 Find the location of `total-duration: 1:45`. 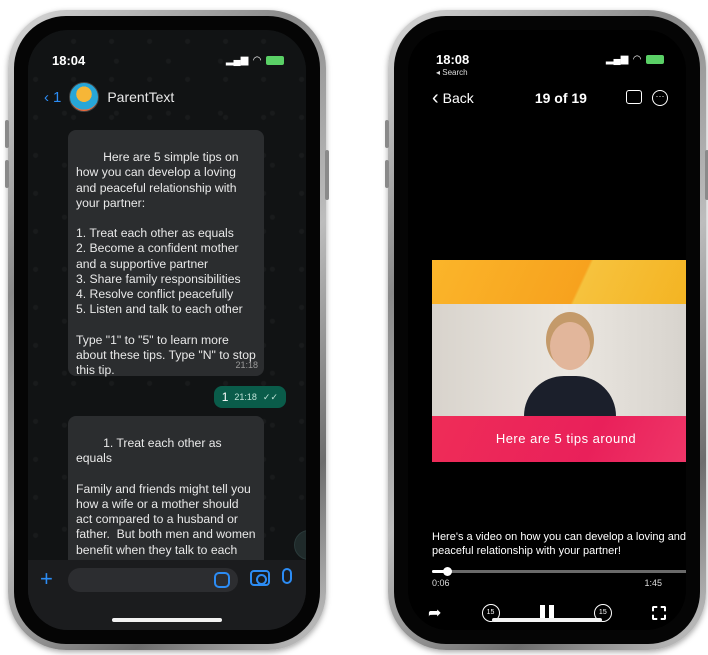

total-duration: 1:45 is located at coordinates (653, 583).